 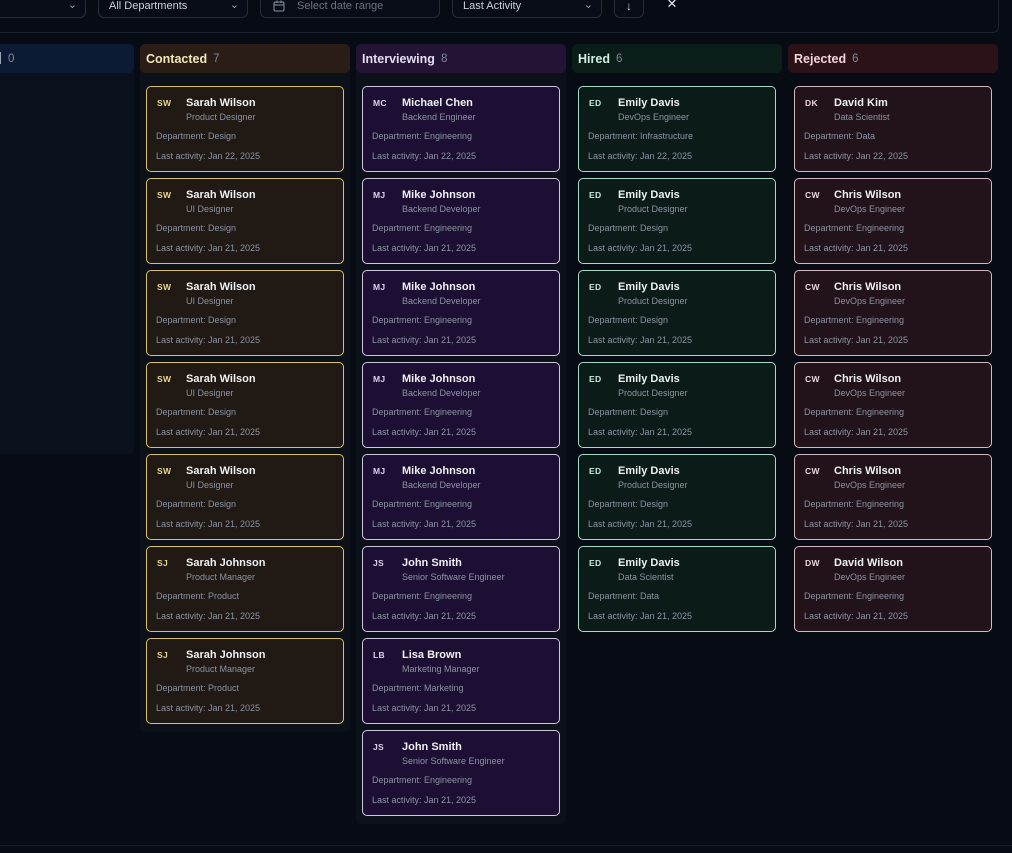 I want to click on candidate-last-activity: Last activity: Jan 22, 2025, so click(x=208, y=156).